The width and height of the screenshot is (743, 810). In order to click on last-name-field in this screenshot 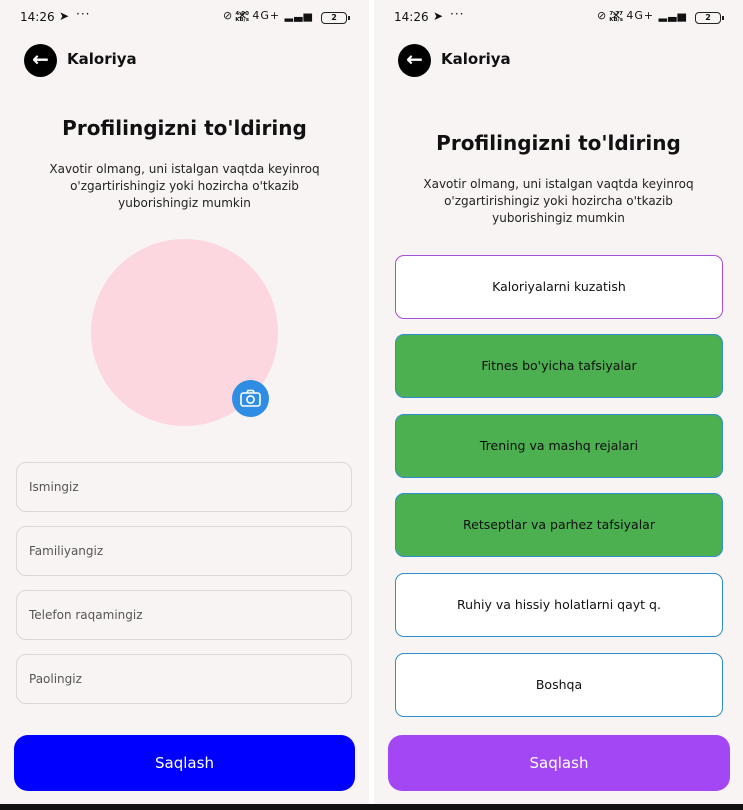, I will do `click(184, 551)`.